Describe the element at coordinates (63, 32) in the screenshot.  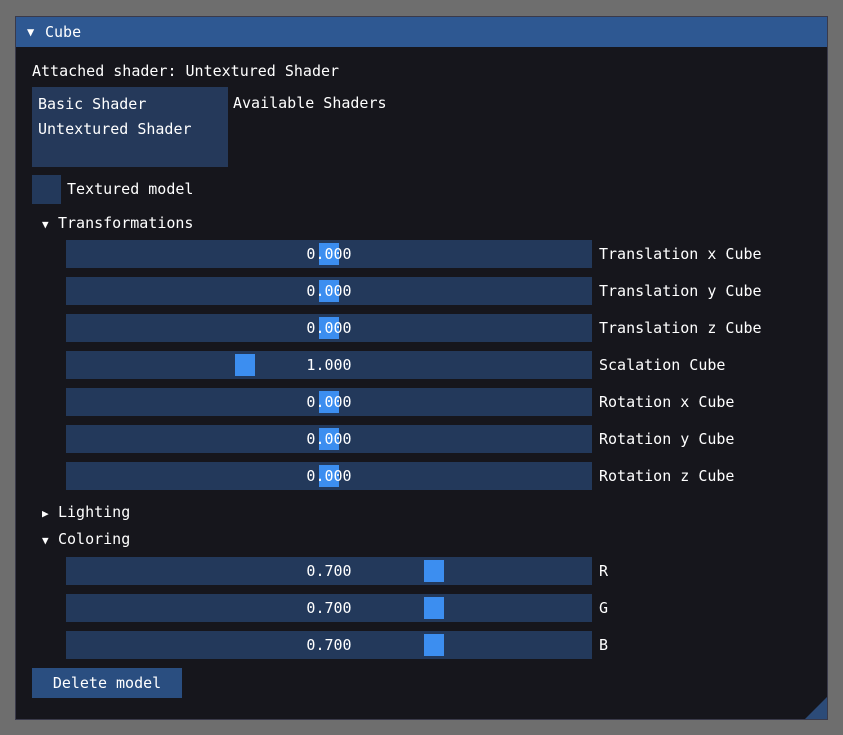
I see `window-title: Cube` at that location.